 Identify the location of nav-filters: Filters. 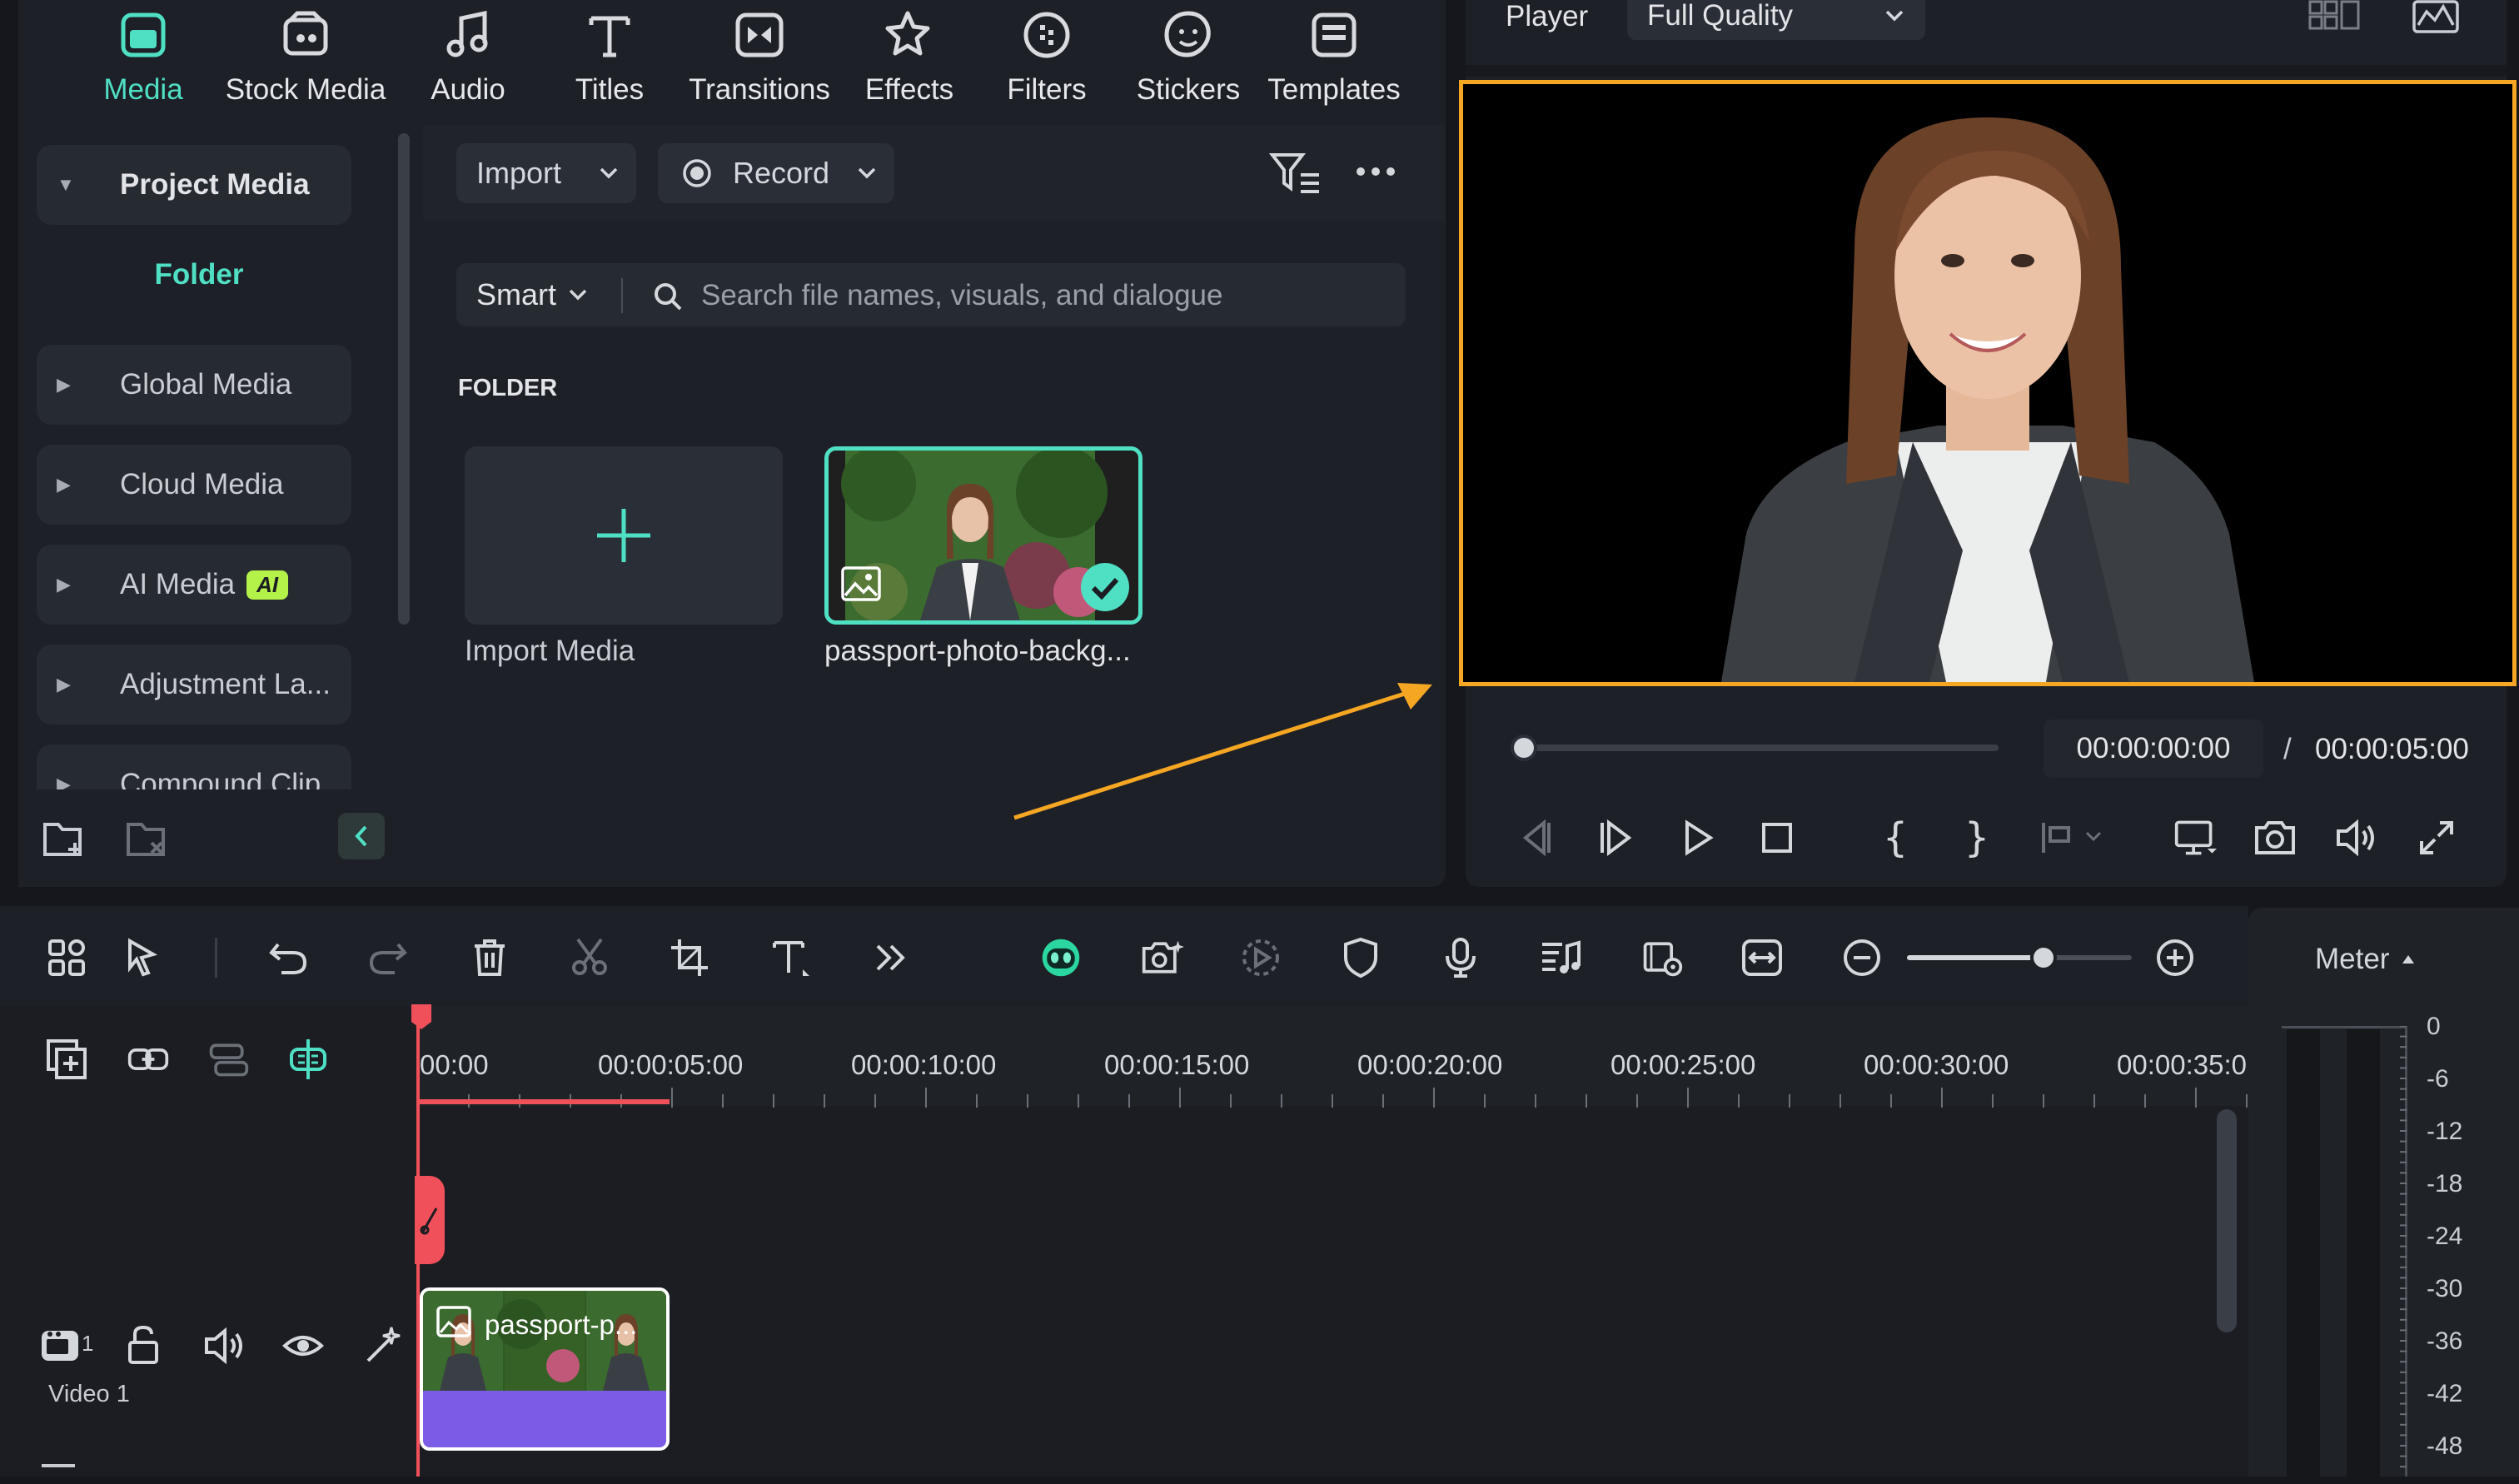
(1047, 58).